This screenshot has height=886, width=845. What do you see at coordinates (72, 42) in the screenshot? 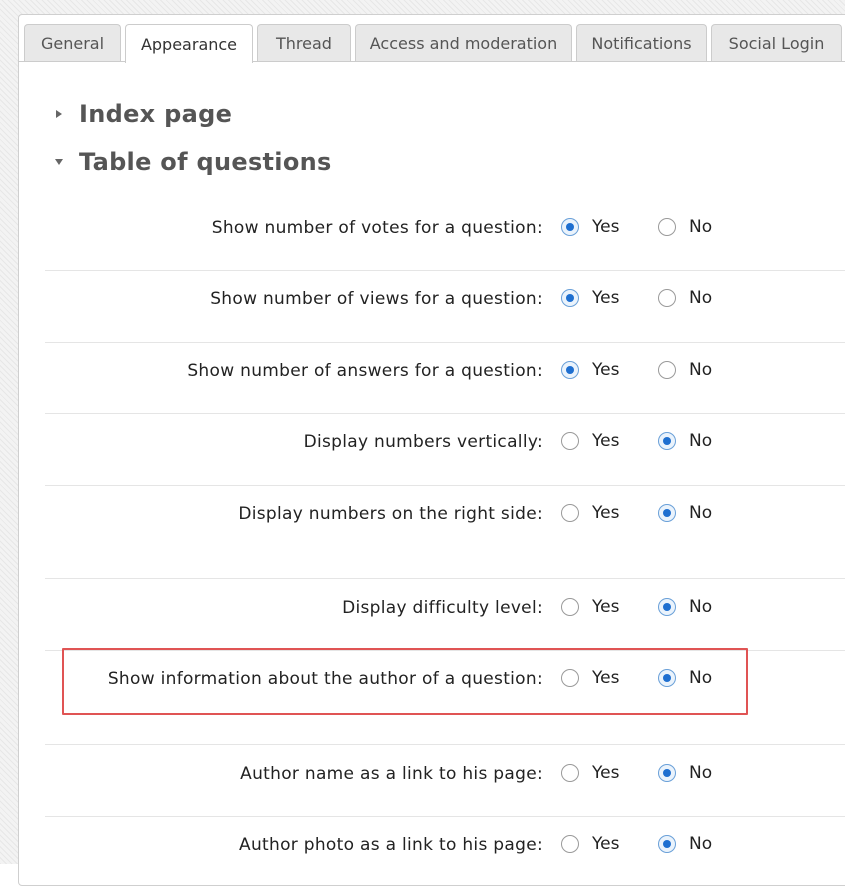
I see `tab-general: General` at bounding box center [72, 42].